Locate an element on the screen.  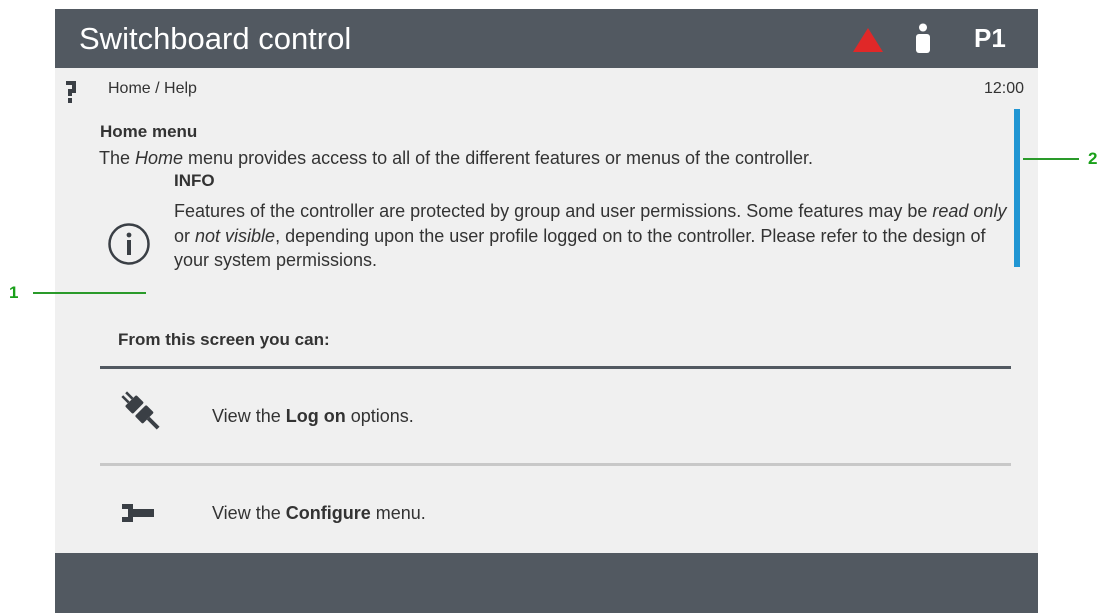
callout-2-line is located at coordinates (1051, 159).